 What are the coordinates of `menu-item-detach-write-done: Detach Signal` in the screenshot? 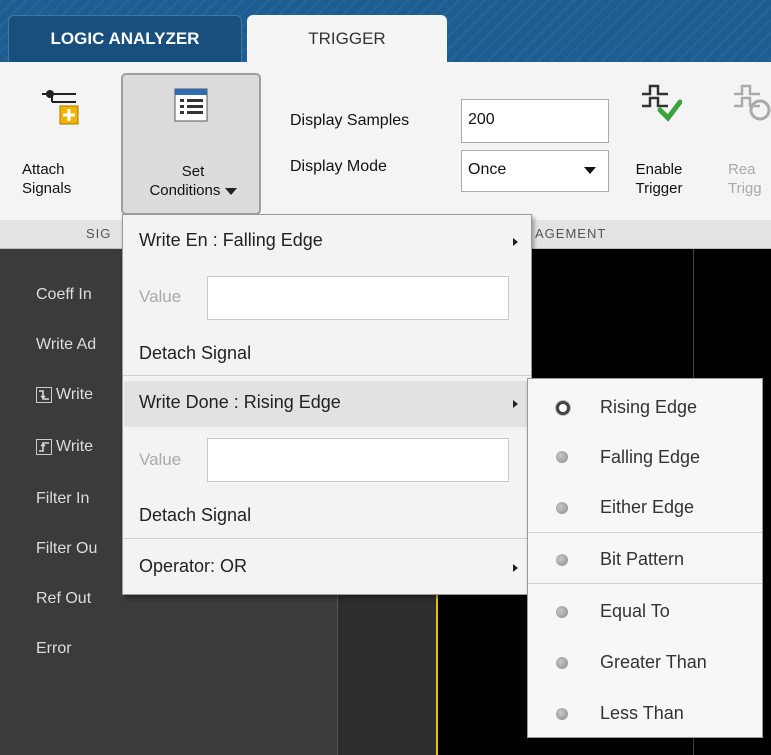 It's located at (195, 515).